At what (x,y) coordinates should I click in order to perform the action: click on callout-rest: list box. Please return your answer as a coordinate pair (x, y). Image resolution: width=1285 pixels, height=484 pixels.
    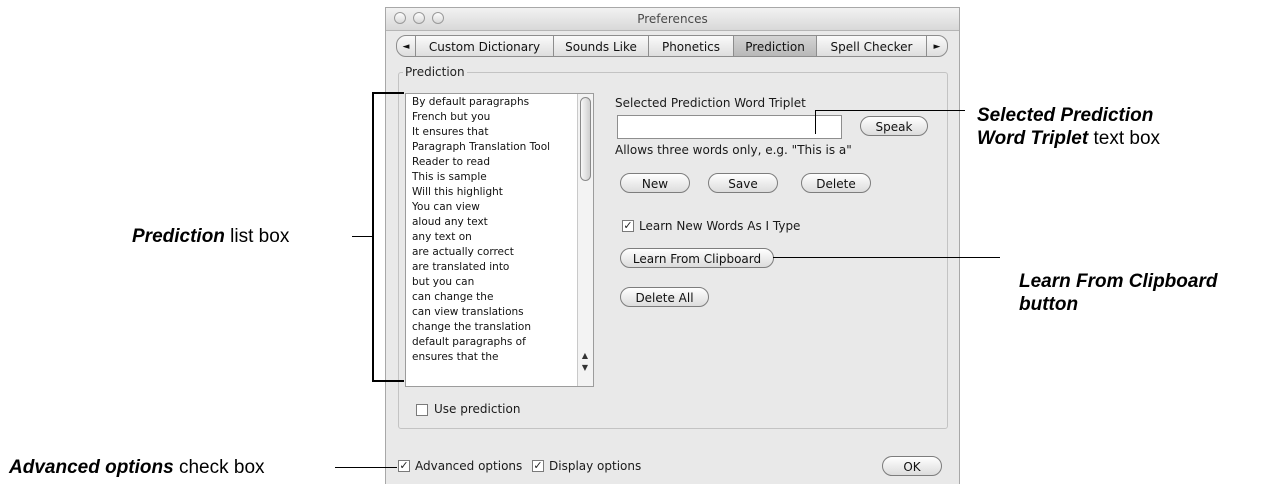
    Looking at the image, I should click on (257, 236).